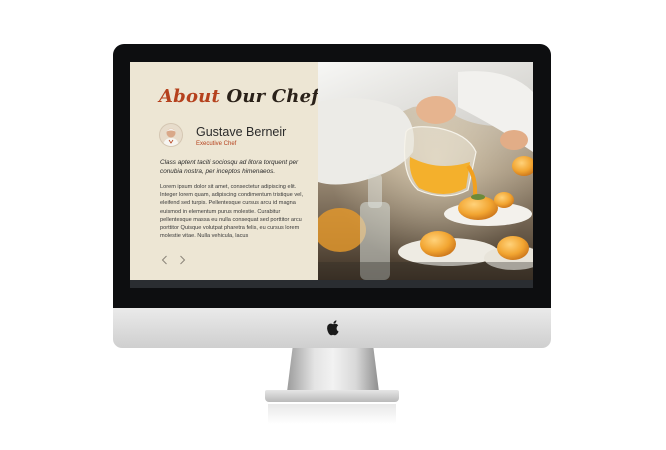  Describe the element at coordinates (216, 144) in the screenshot. I see `chef-role: Executive Chef` at that location.